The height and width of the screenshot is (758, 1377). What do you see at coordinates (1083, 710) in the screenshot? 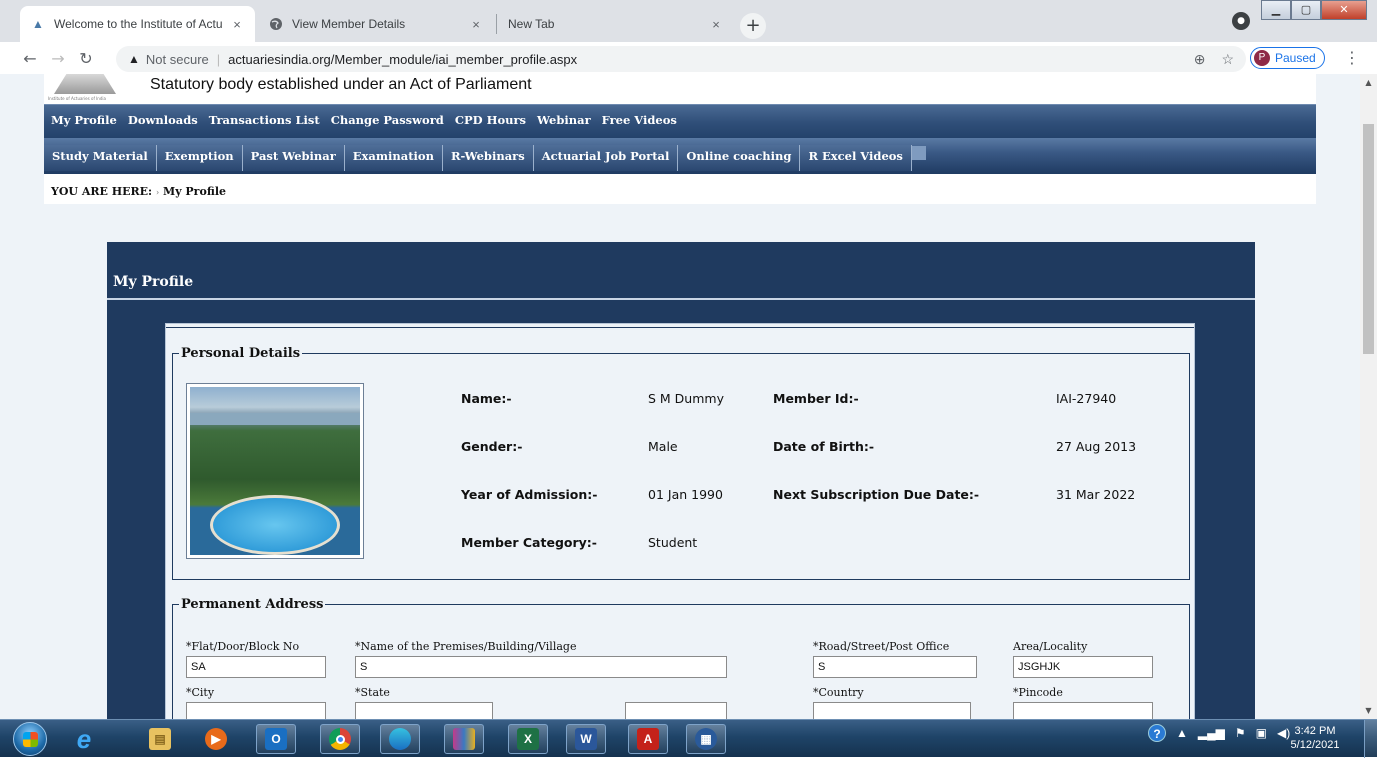
I see `pincode-input` at bounding box center [1083, 710].